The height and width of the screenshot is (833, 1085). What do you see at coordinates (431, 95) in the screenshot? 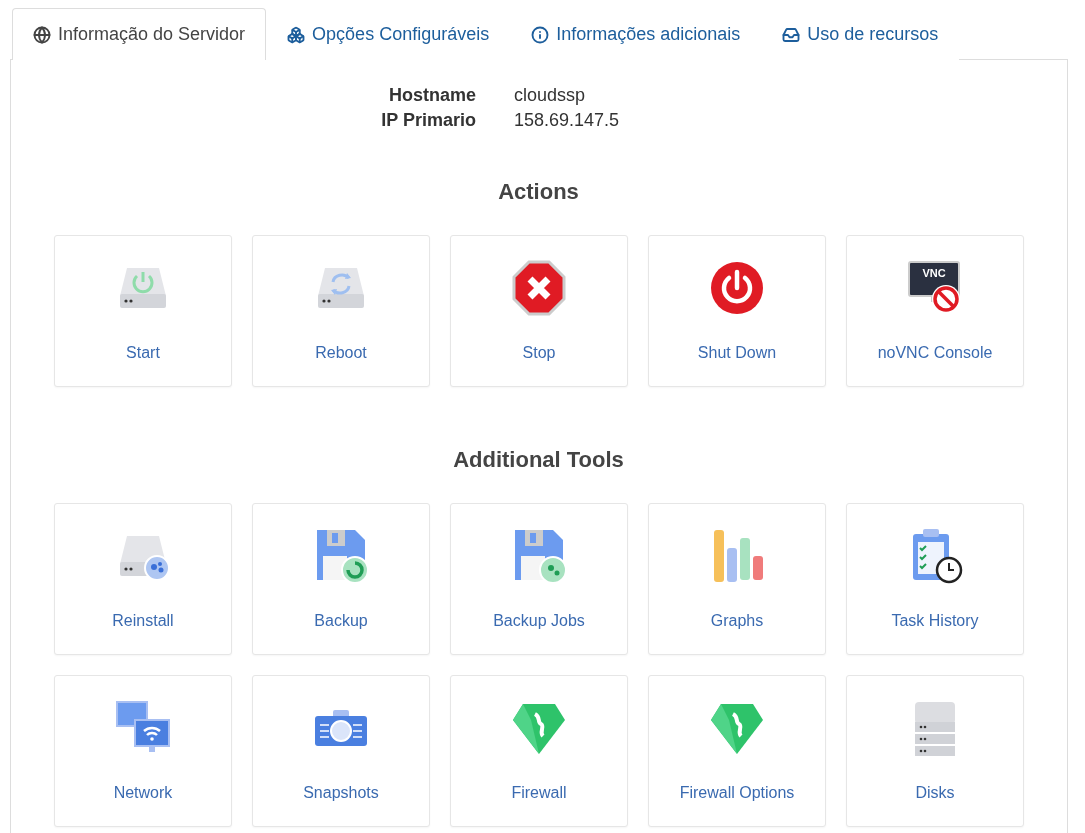
I see `info-label: Hostname` at bounding box center [431, 95].